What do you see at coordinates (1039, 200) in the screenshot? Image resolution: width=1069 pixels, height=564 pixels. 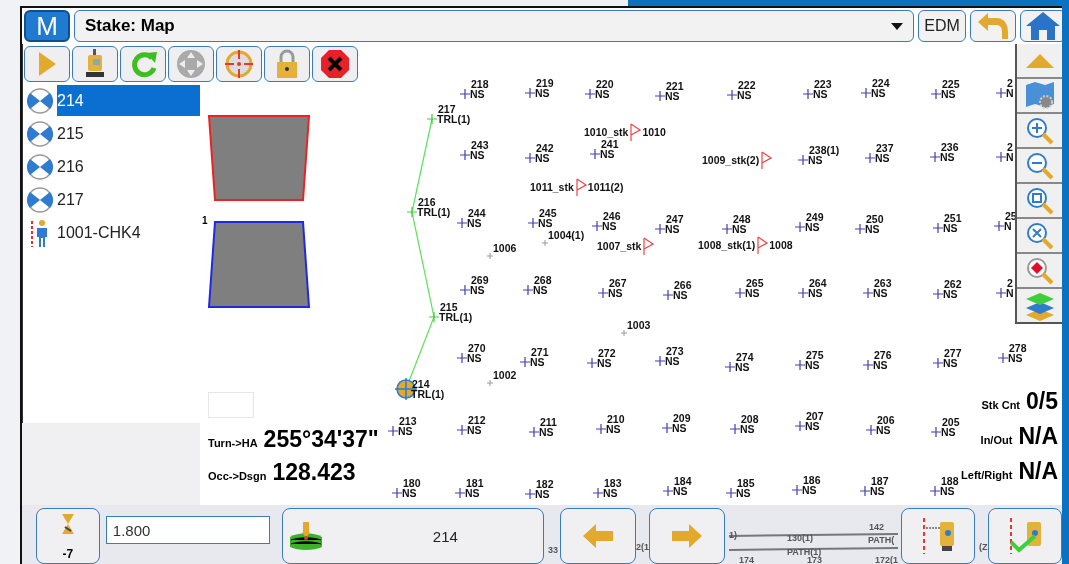 I see `zoom-extents-button` at bounding box center [1039, 200].